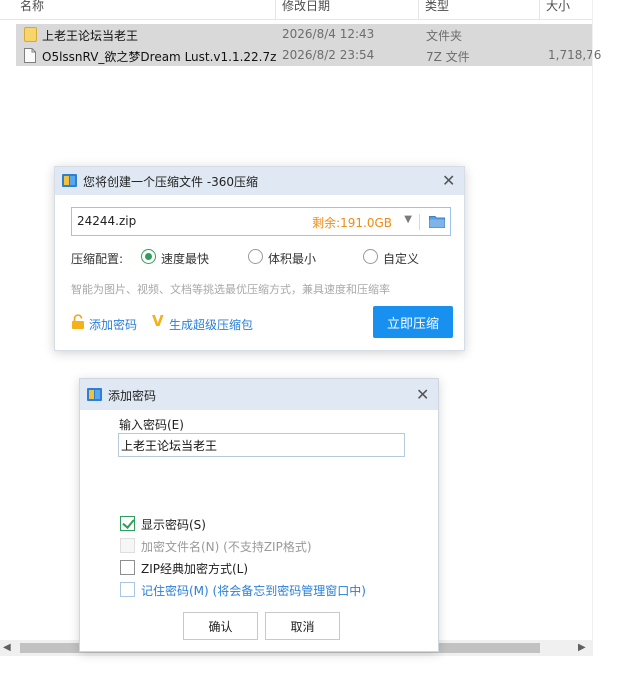 The image size is (644, 674). I want to click on file-type: 7Z 文件, so click(448, 57).